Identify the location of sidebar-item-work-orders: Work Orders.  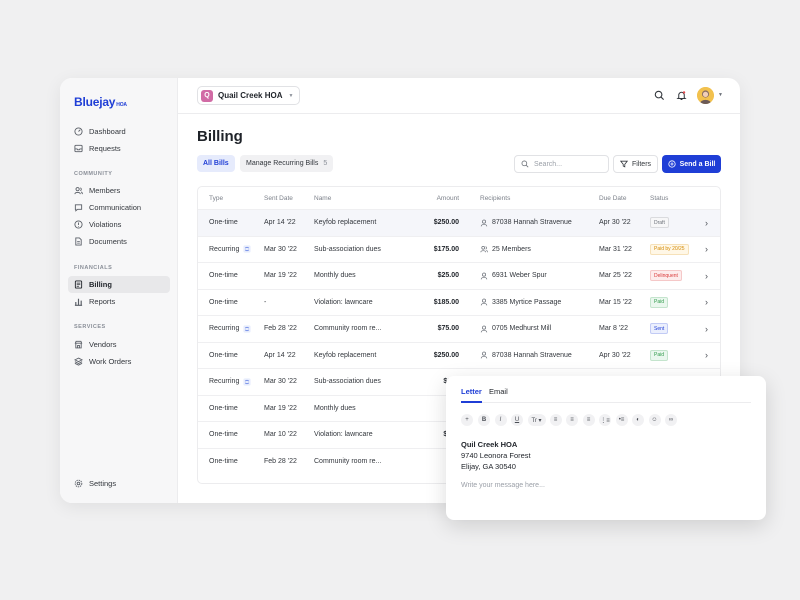
(119, 361).